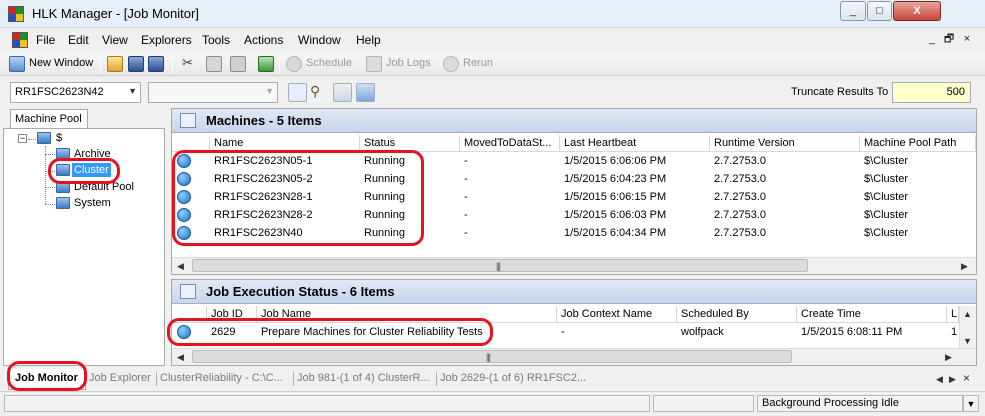  What do you see at coordinates (952, 379) in the screenshot?
I see `tab-scroll-right-icon: ▶` at bounding box center [952, 379].